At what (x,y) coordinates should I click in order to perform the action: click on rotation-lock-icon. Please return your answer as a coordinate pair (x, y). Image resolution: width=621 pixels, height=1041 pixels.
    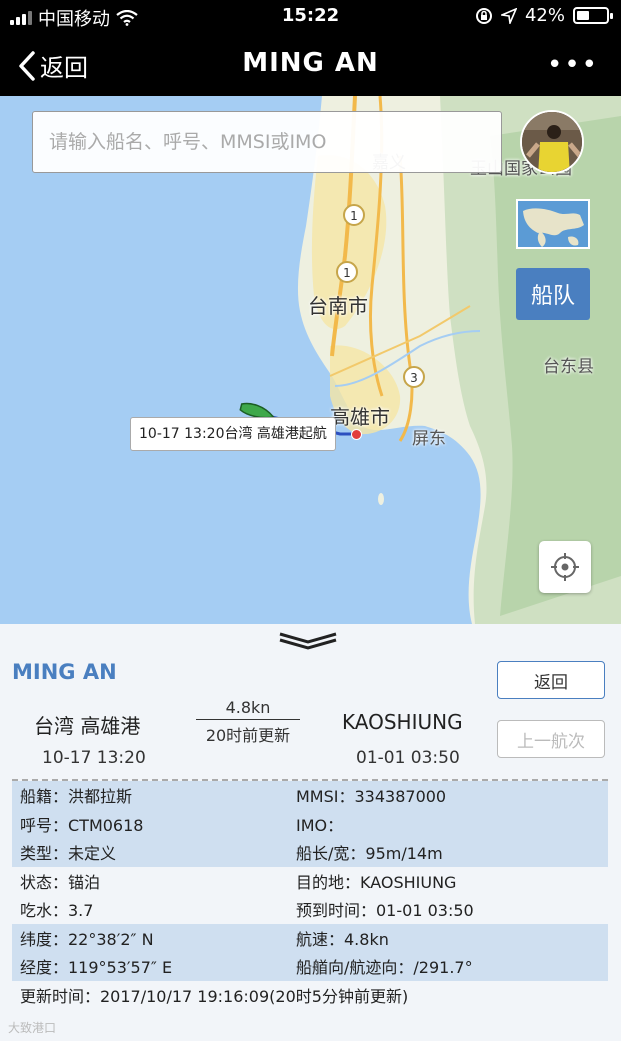
    Looking at the image, I should click on (483, 15).